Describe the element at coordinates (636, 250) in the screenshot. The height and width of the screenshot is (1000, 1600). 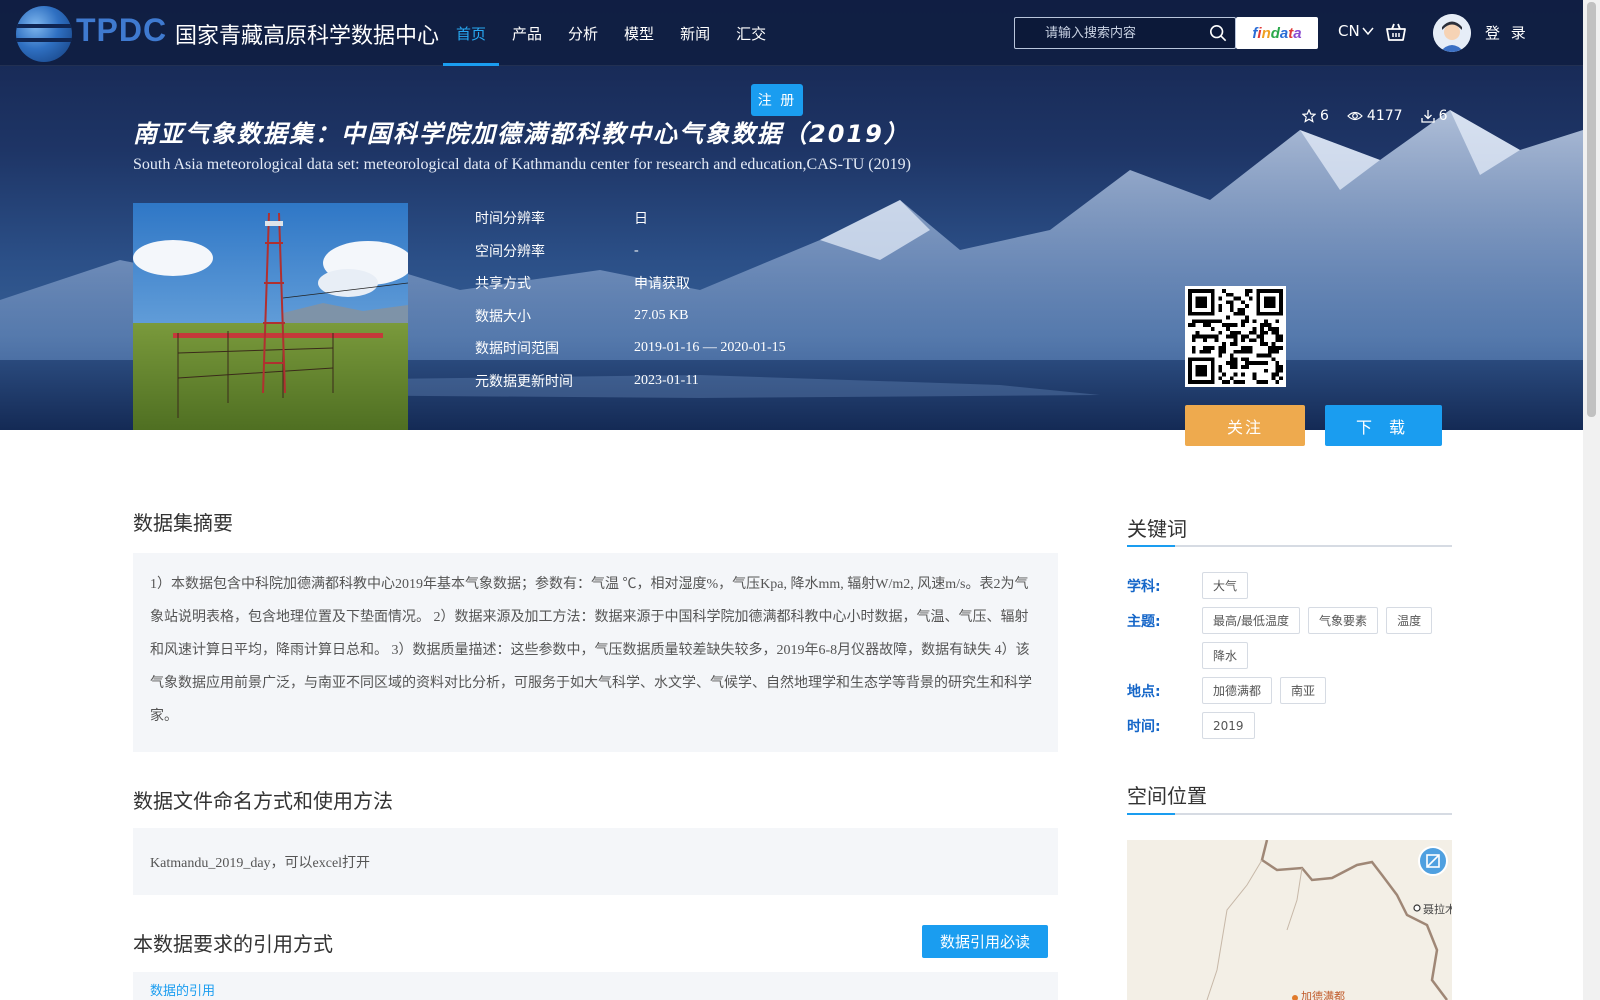
I see `meta-value: -` at that location.